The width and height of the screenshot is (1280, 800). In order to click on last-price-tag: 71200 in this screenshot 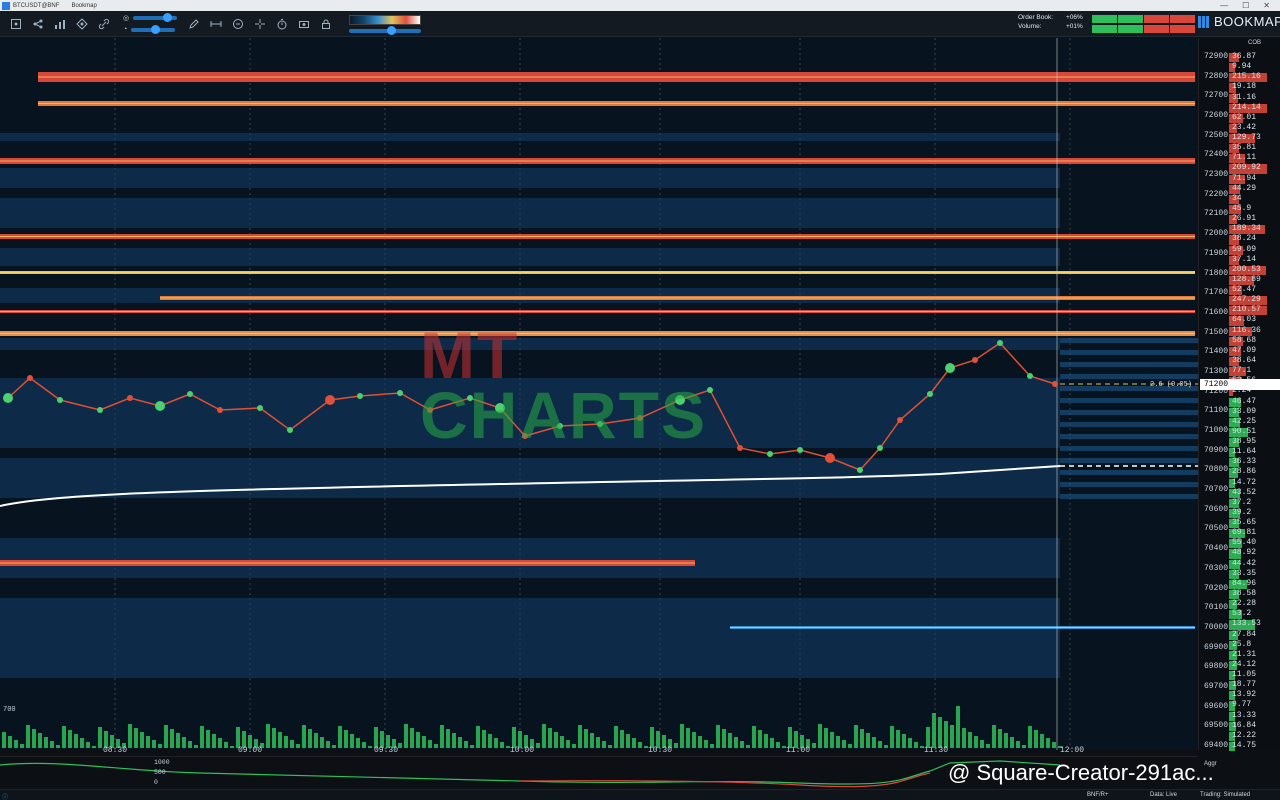, I will do `click(1240, 384)`.